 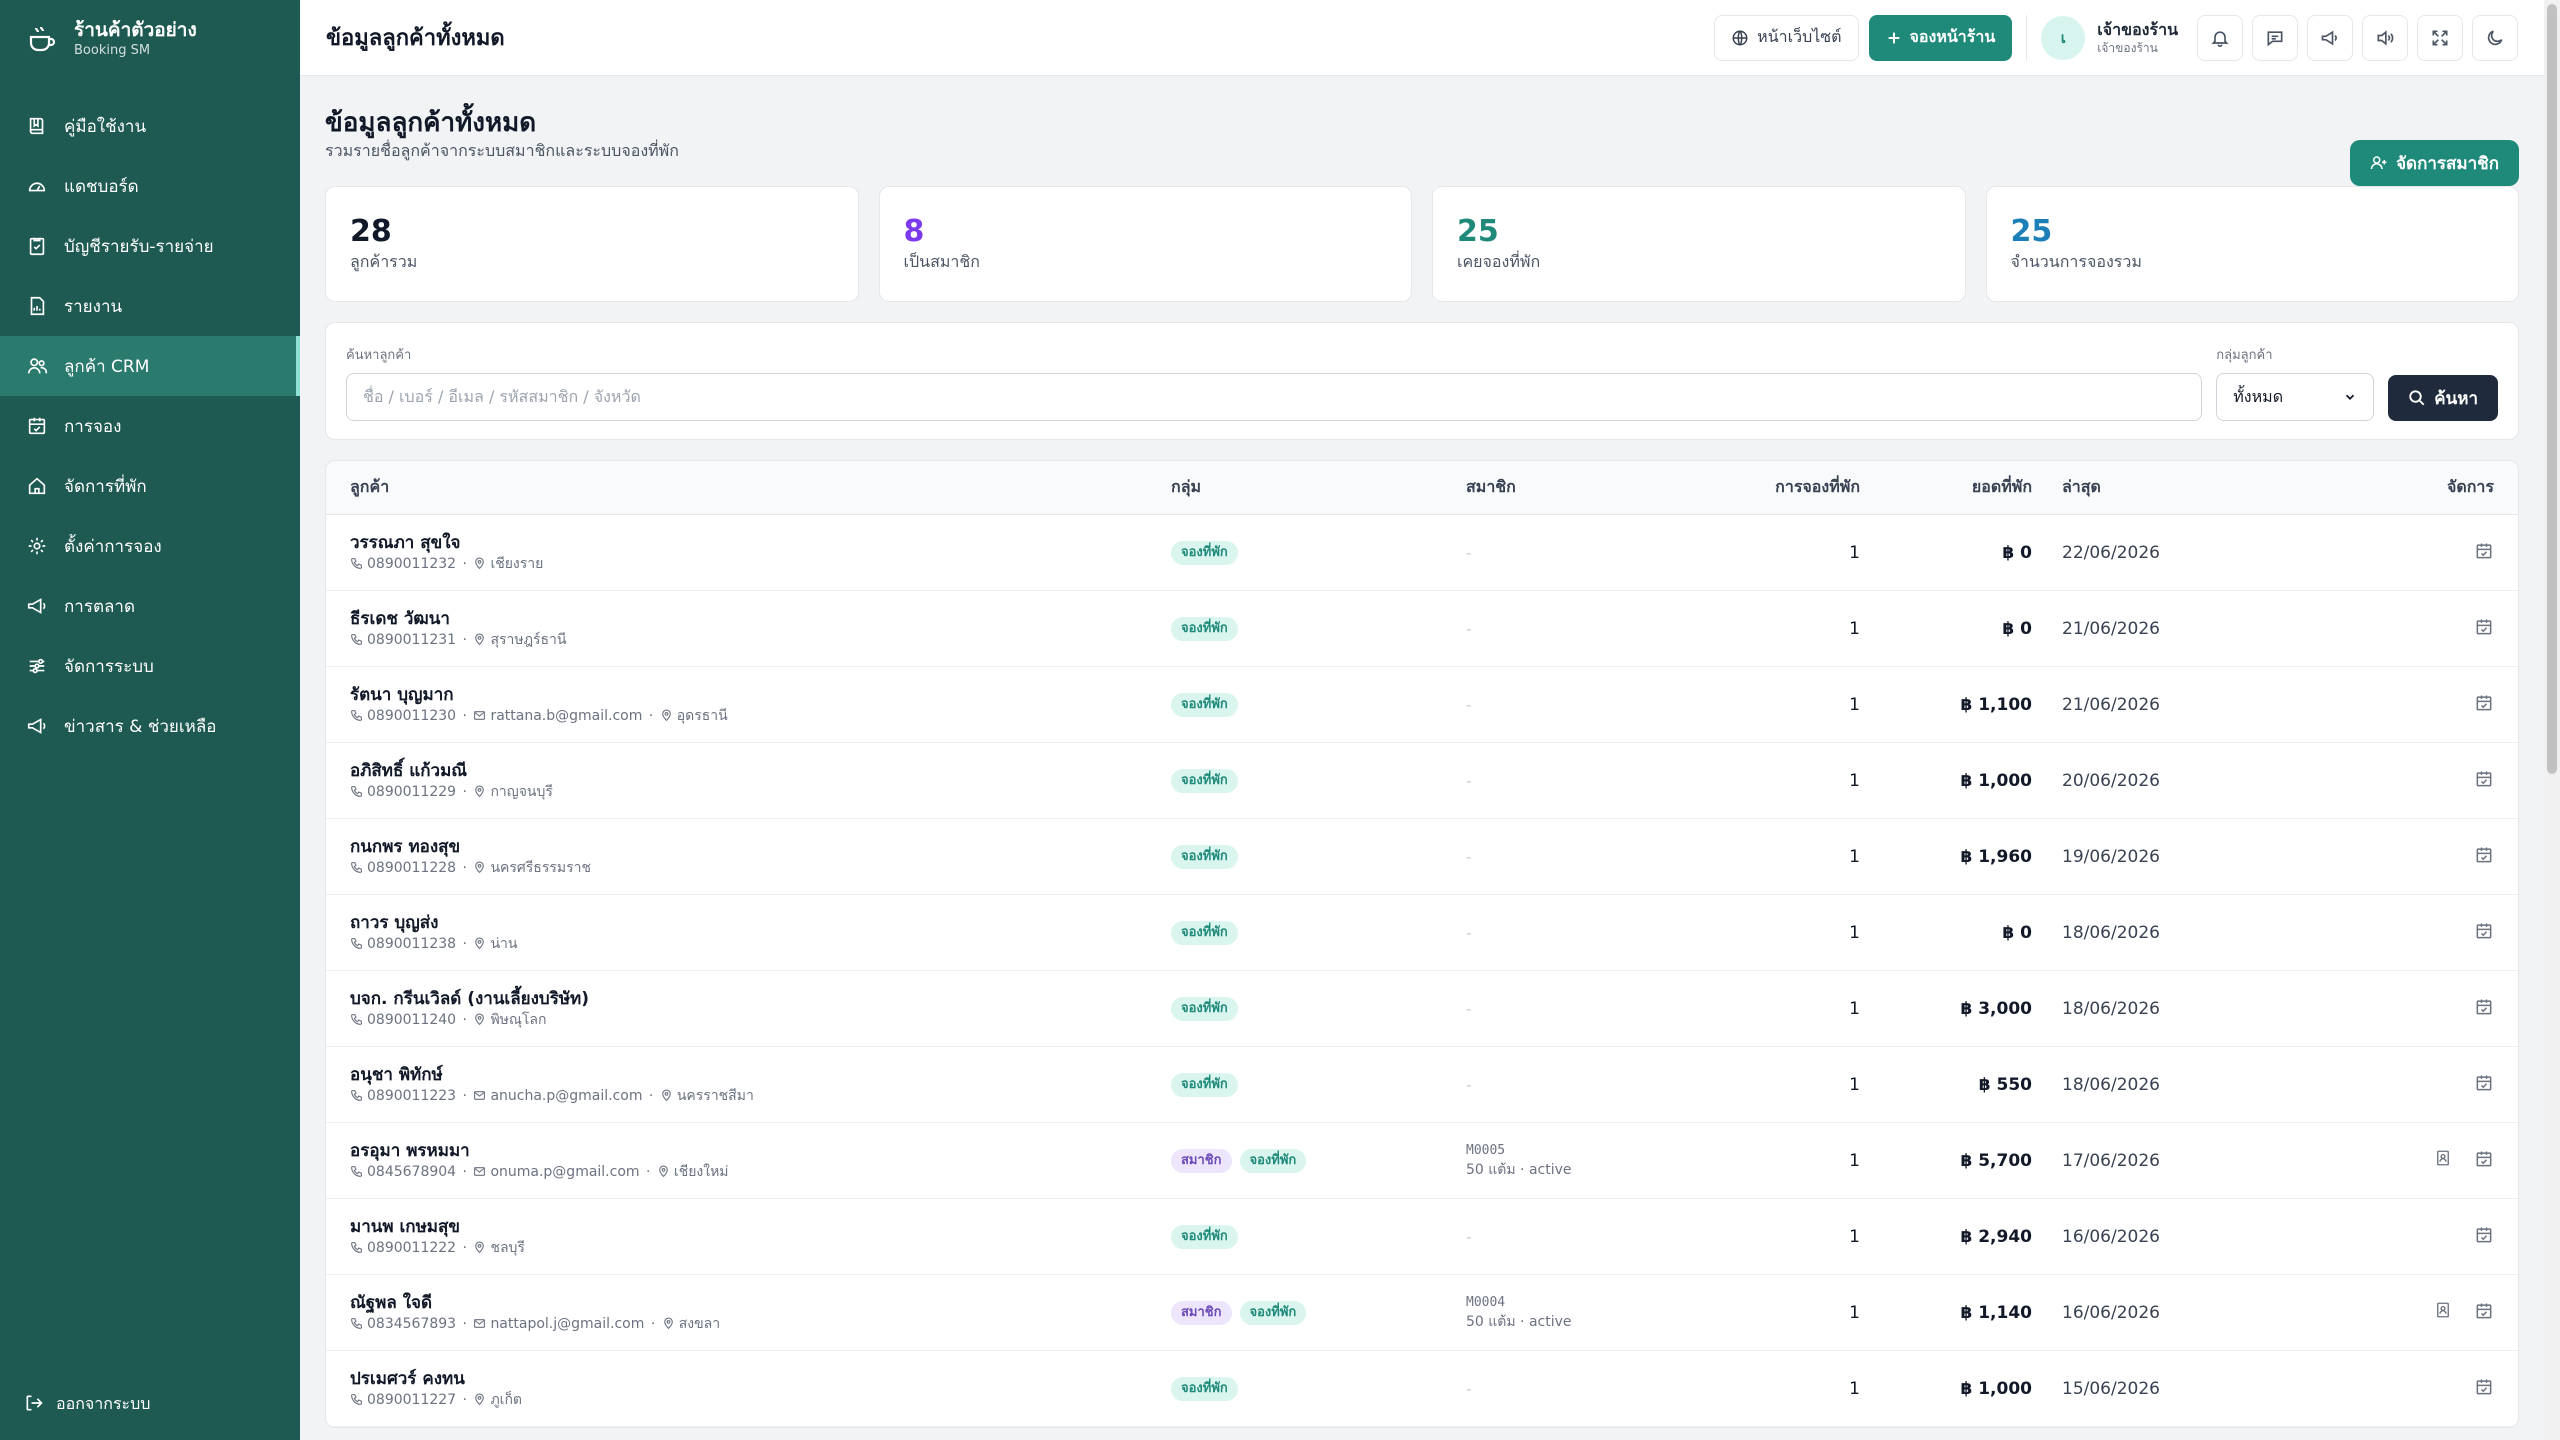 I want to click on customer-name: วรรณภา สุขใจ, so click(x=760, y=543).